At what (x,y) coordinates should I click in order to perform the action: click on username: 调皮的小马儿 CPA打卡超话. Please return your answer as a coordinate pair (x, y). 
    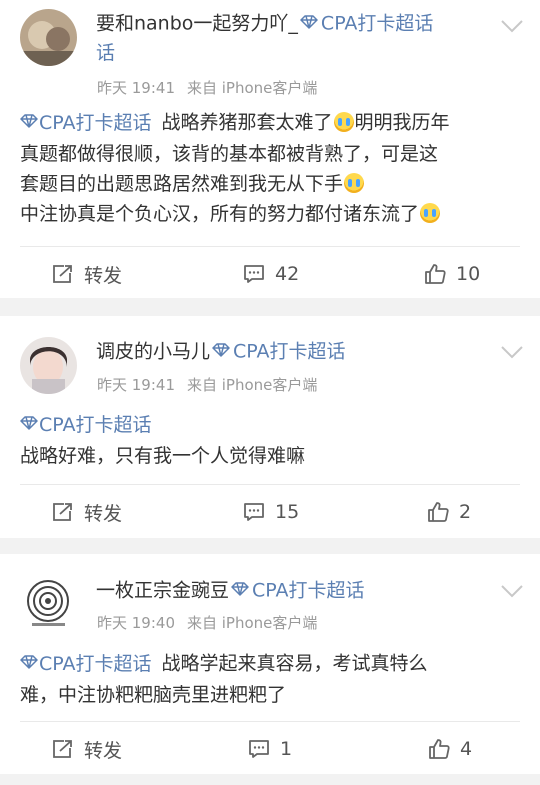
    Looking at the image, I should click on (221, 352).